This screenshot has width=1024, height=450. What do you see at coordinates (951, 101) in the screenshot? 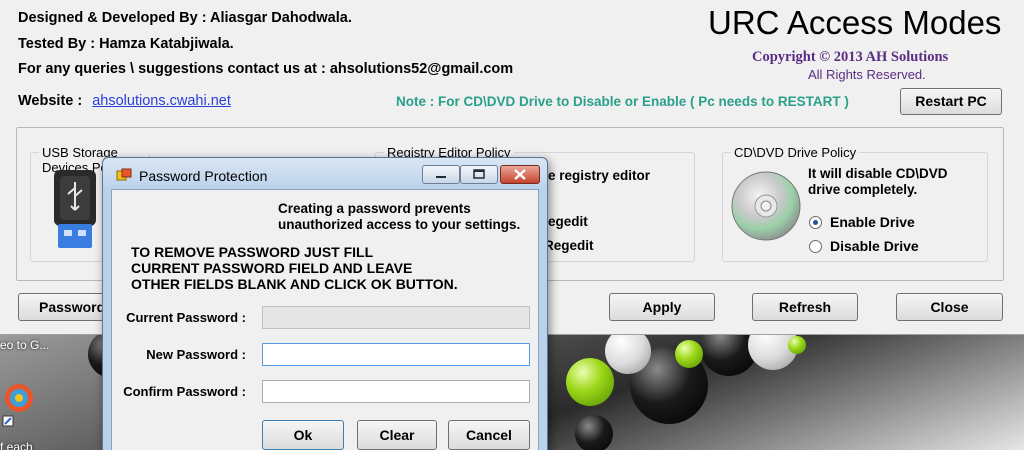
I see `restart-pc-button: Restart PC` at bounding box center [951, 101].